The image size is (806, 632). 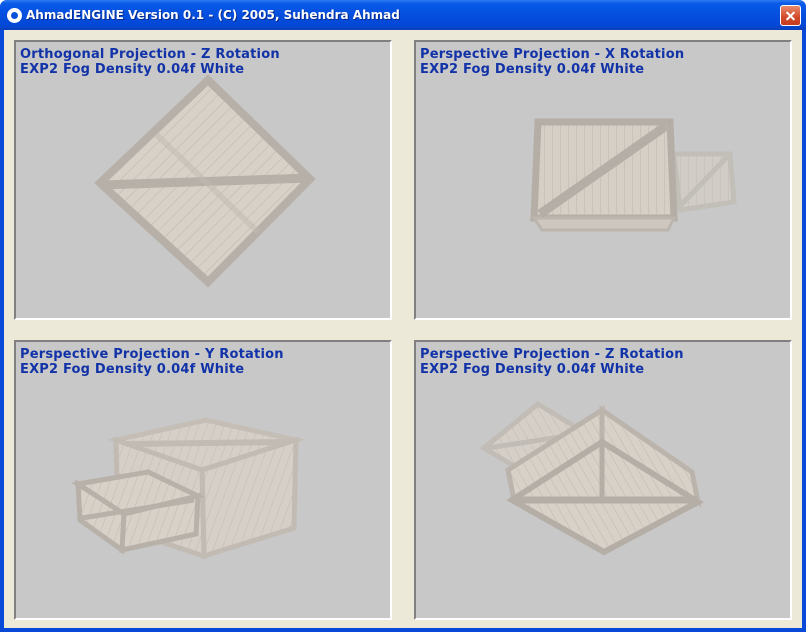 I want to click on viewport-title: Perspective Projection - Z Rotation, so click(x=552, y=354).